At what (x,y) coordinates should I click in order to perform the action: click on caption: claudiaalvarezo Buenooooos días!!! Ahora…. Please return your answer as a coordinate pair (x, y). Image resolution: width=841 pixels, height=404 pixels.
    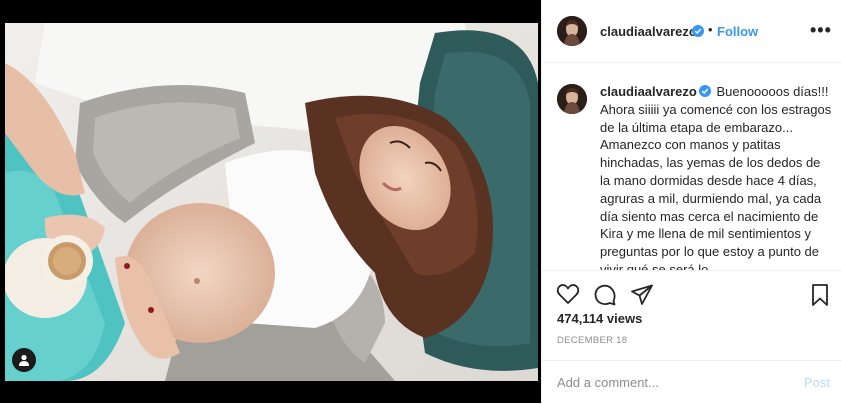
    Looking at the image, I should click on (716, 176).